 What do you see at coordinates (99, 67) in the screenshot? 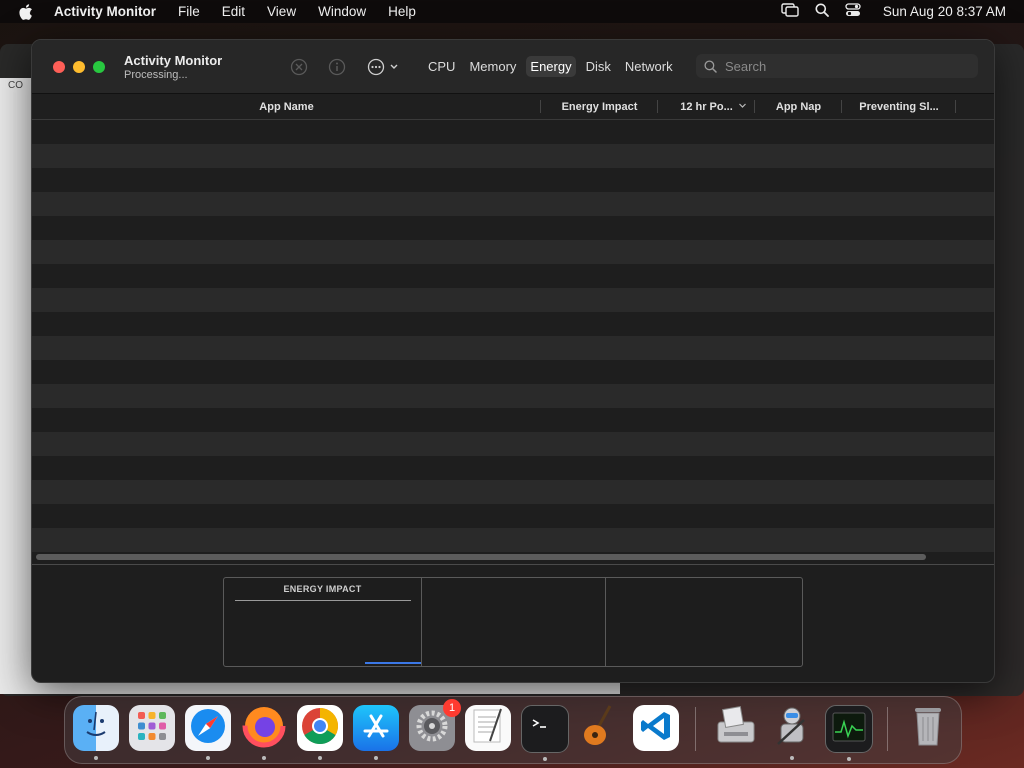
I see `zoom-button` at bounding box center [99, 67].